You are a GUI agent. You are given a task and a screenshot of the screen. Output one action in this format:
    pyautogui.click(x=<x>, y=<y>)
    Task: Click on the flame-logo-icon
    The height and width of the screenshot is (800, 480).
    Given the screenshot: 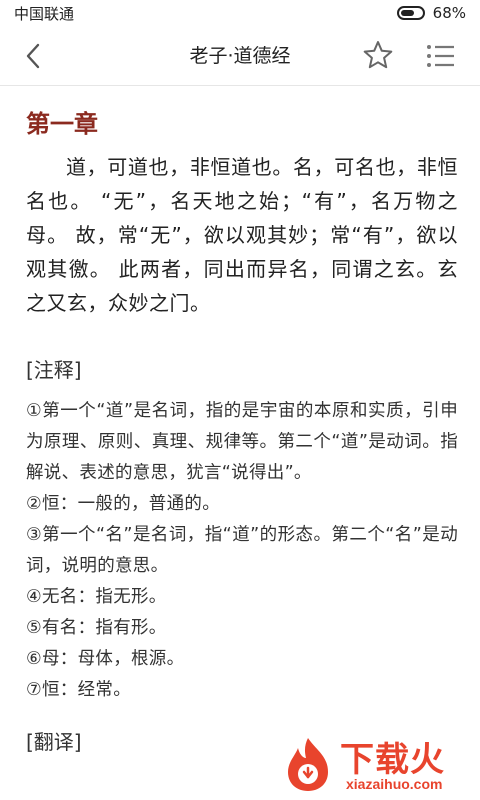 What is the action you would take?
    pyautogui.click(x=308, y=764)
    